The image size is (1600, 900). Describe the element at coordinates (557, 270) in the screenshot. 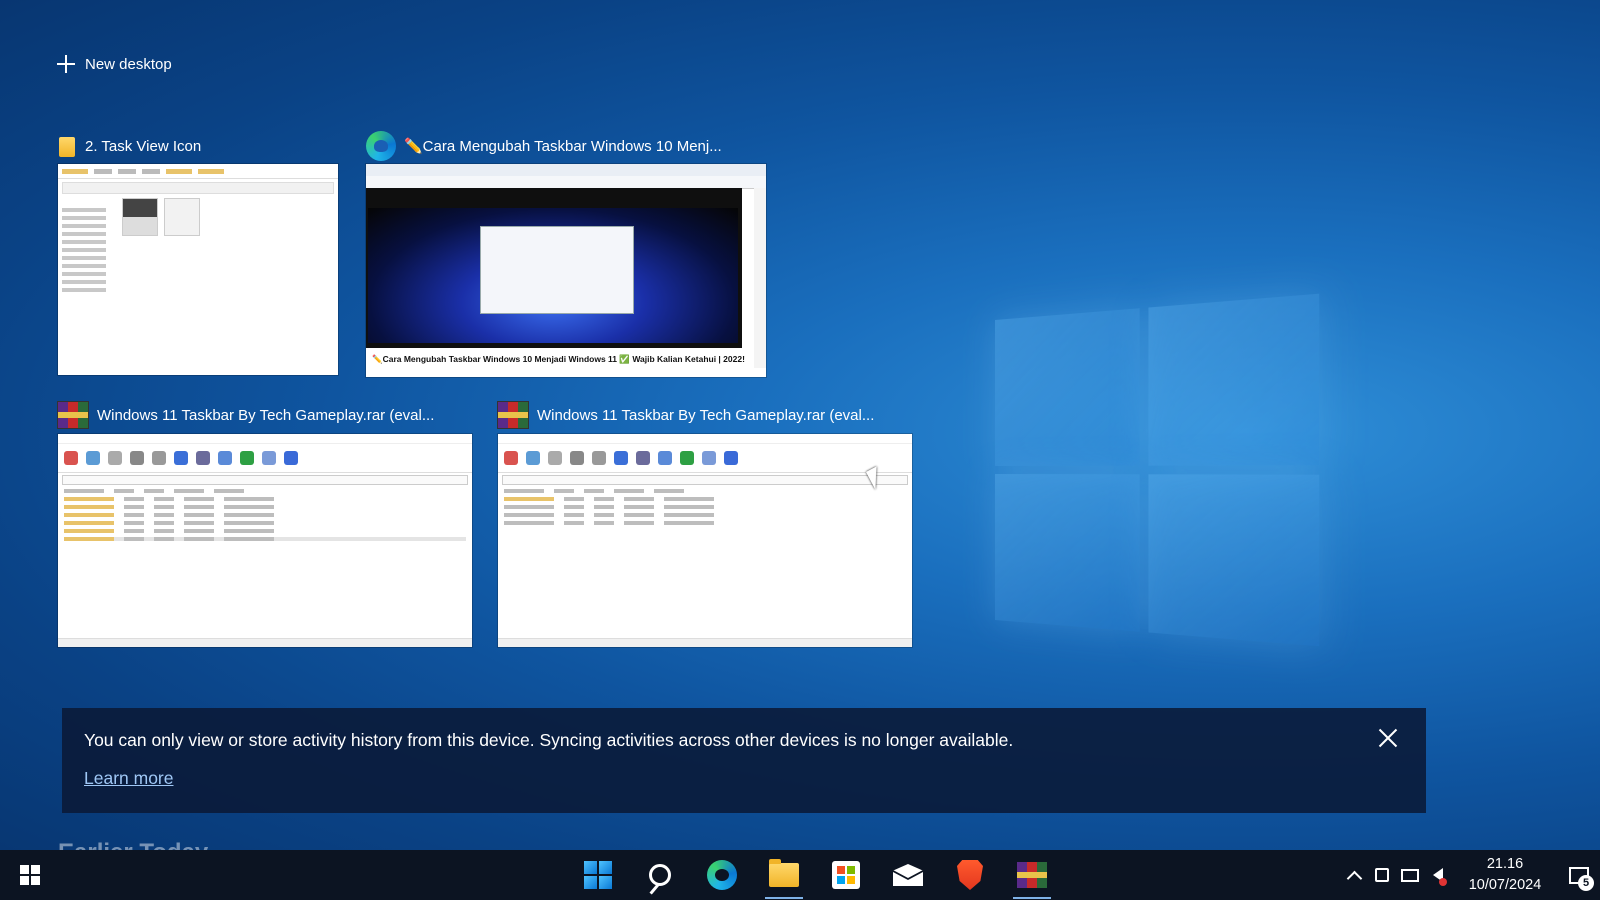

I see `video-frame-window` at that location.